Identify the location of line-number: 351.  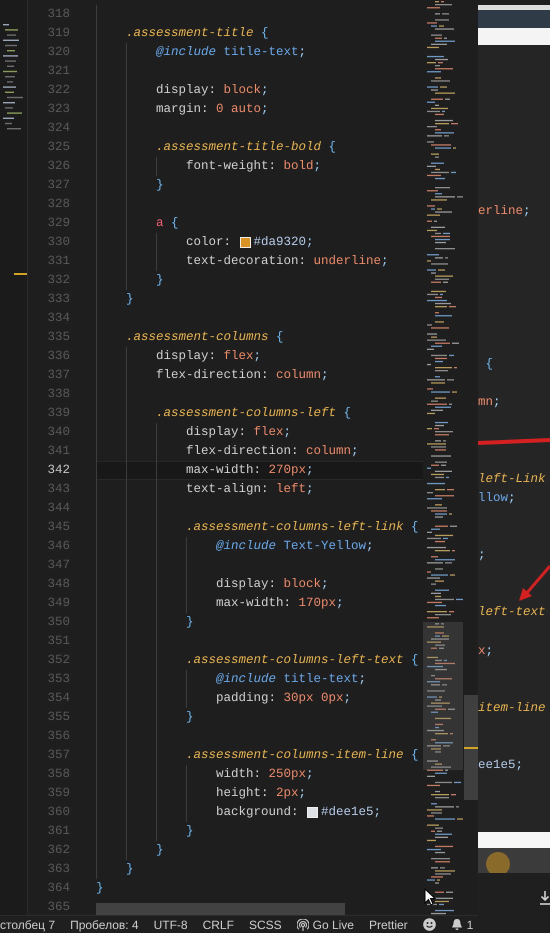
(58, 641).